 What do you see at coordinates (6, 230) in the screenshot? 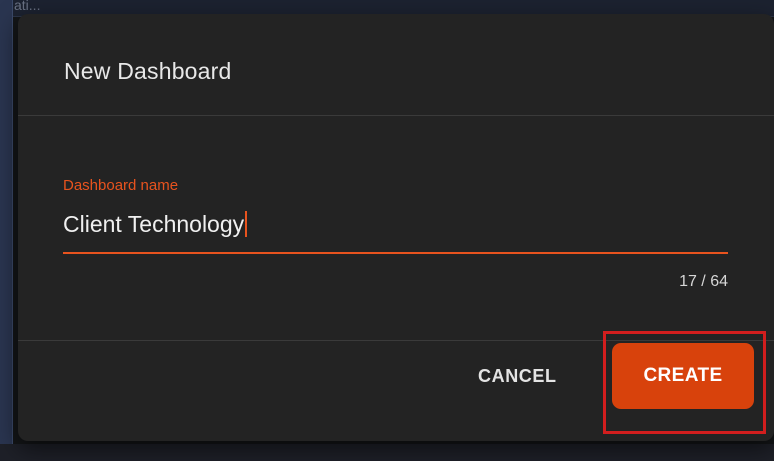
I see `background-sidebar` at bounding box center [6, 230].